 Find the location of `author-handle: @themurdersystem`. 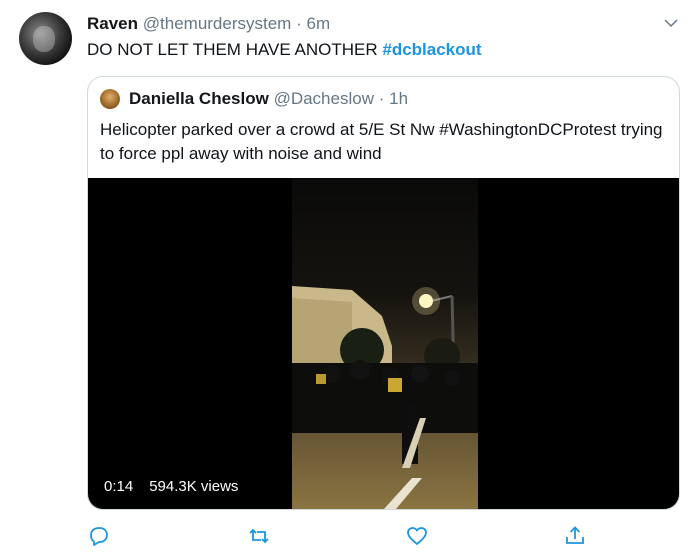

author-handle: @themurdersystem is located at coordinates (217, 23).